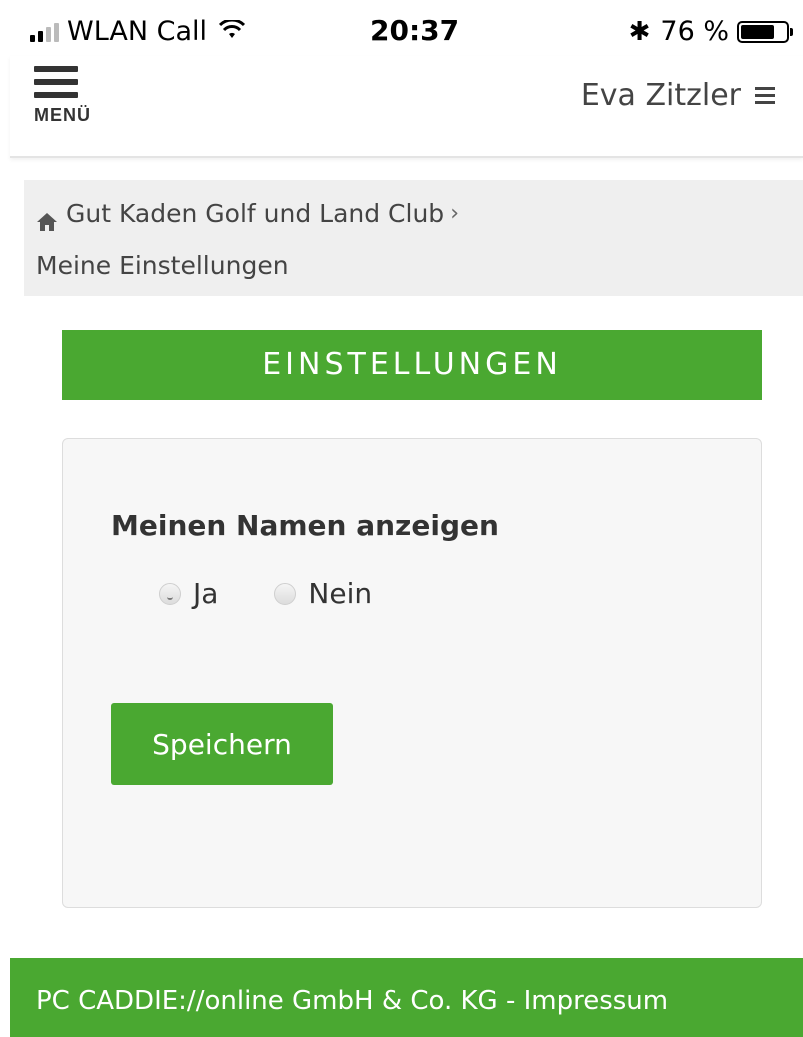 The image size is (803, 1037). Describe the element at coordinates (206, 593) in the screenshot. I see `radio-ja-label: Ja` at that location.